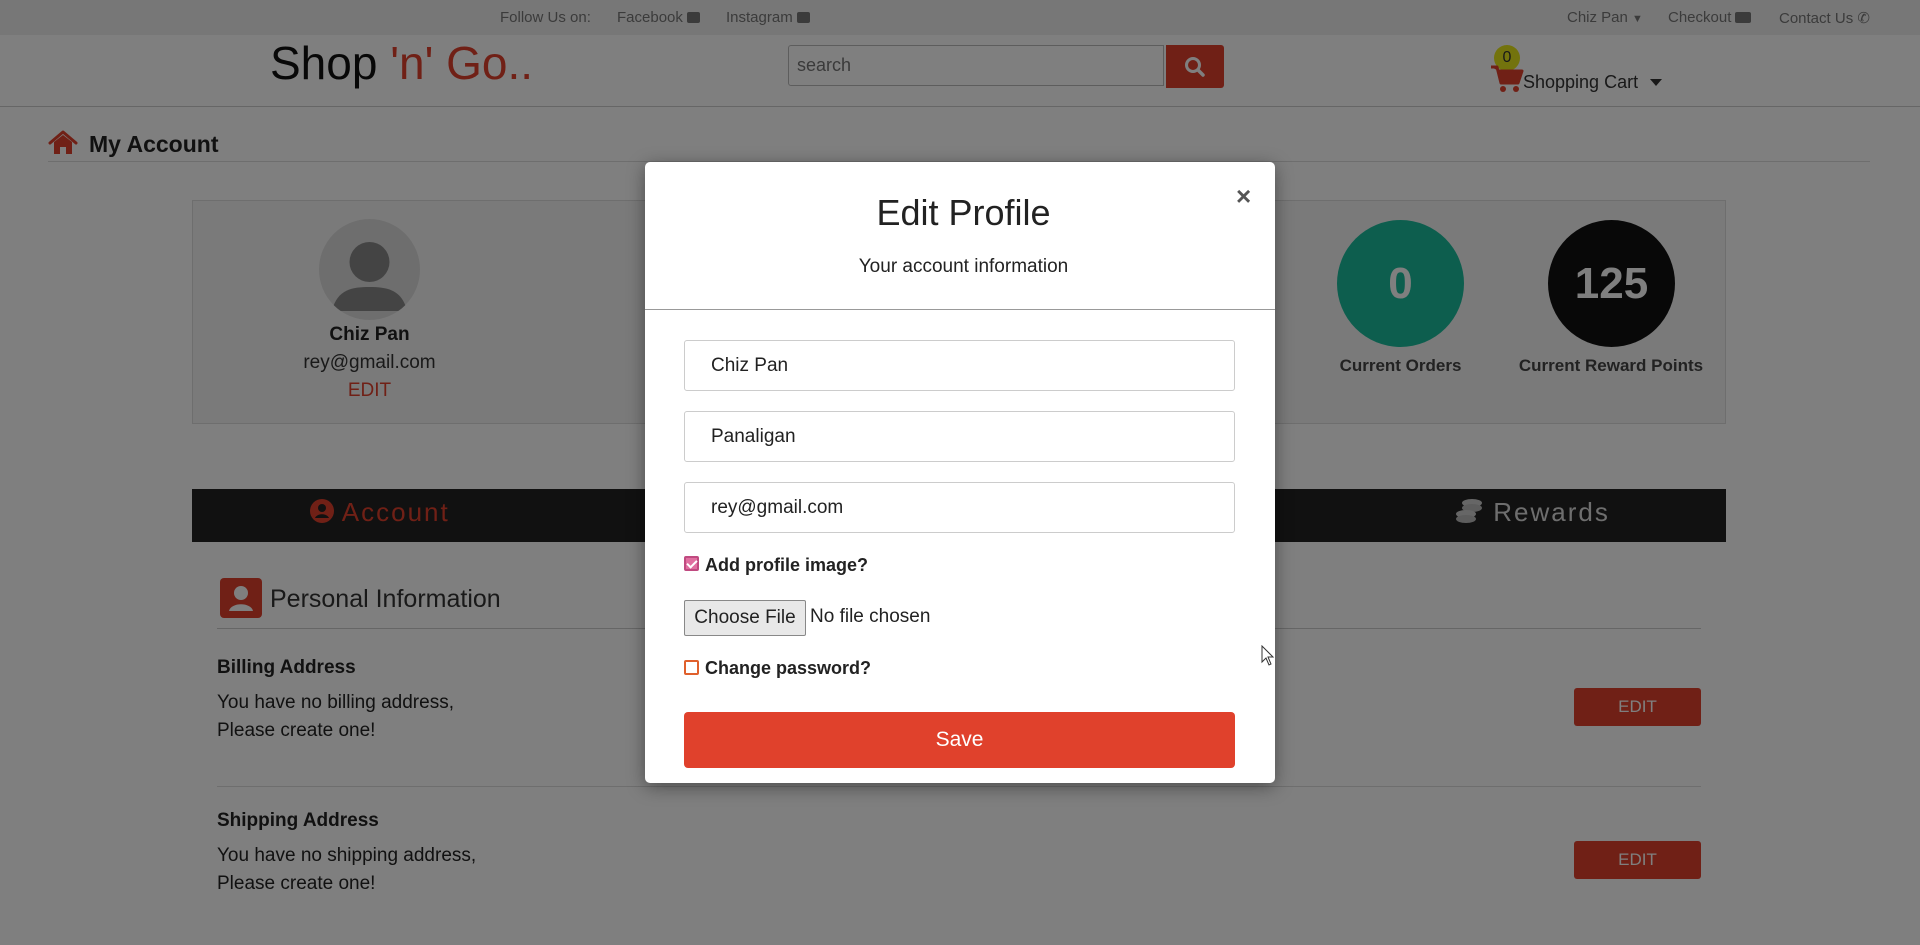 The width and height of the screenshot is (1920, 945). What do you see at coordinates (963, 266) in the screenshot?
I see `modal-subtitle: Your account information` at bounding box center [963, 266].